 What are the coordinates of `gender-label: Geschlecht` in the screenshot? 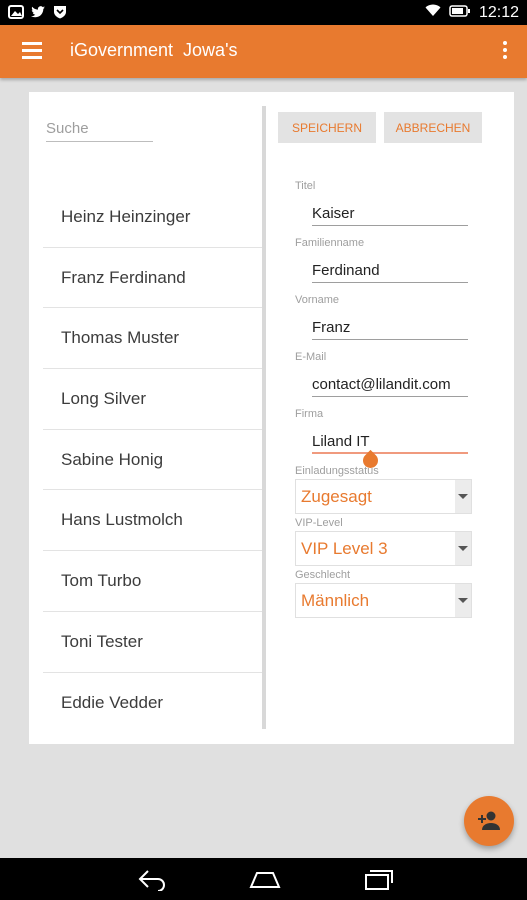 It's located at (323, 575).